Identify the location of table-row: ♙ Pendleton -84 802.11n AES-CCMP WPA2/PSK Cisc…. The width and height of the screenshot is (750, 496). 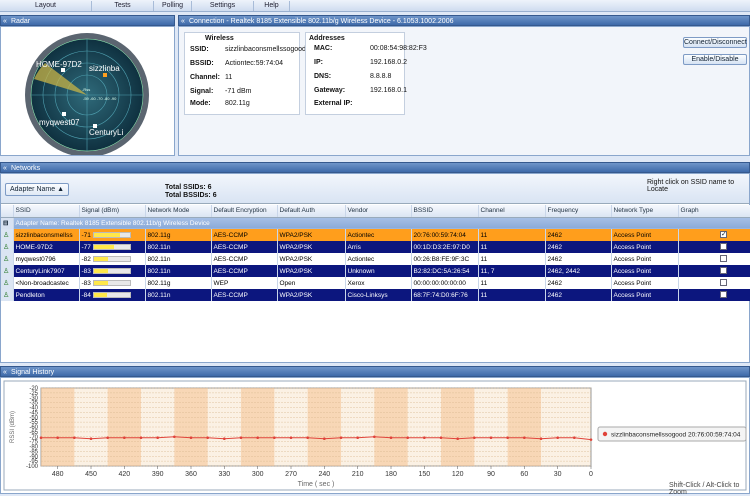
(375, 295).